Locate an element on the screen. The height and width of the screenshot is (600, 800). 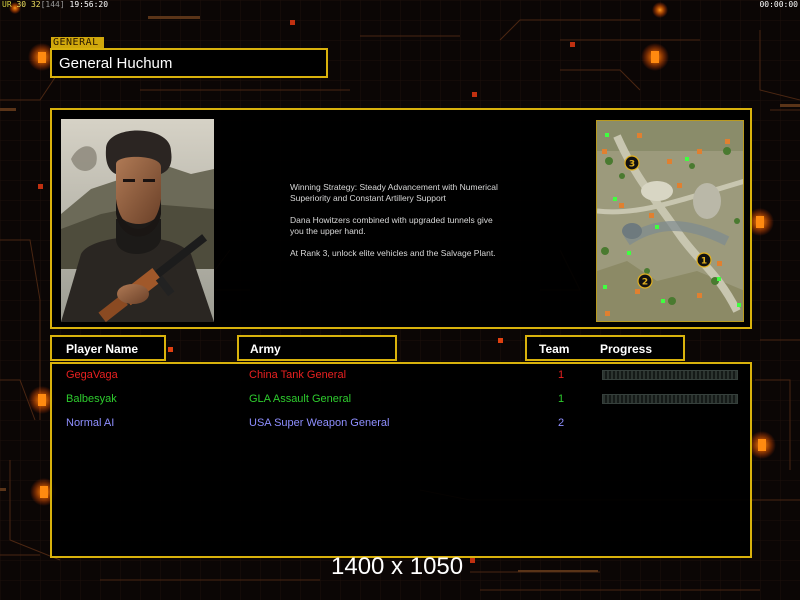
general-name: General Huchum is located at coordinates (116, 63).